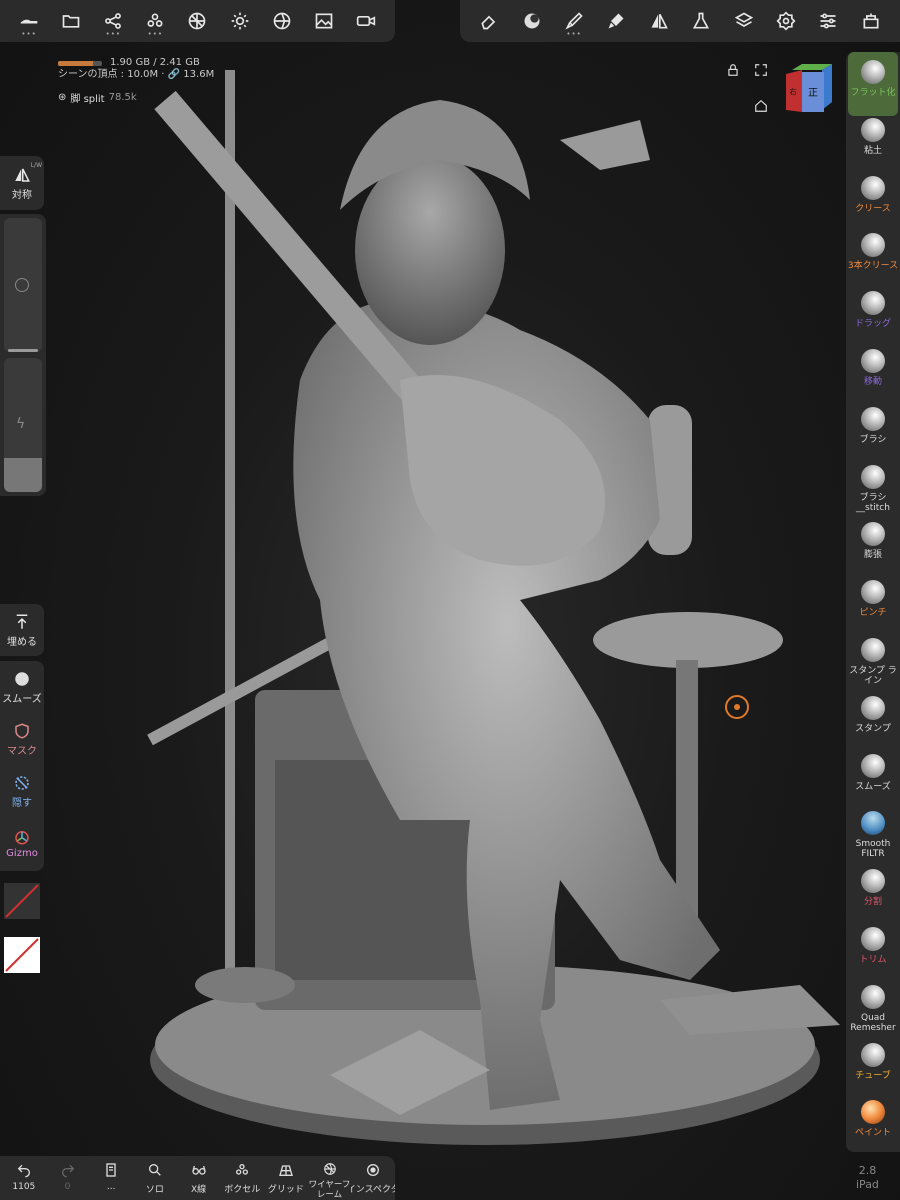 This screenshot has width=900, height=1200. Describe the element at coordinates (813, 93) in the screenshot. I see `cube-front-label: 正` at that location.